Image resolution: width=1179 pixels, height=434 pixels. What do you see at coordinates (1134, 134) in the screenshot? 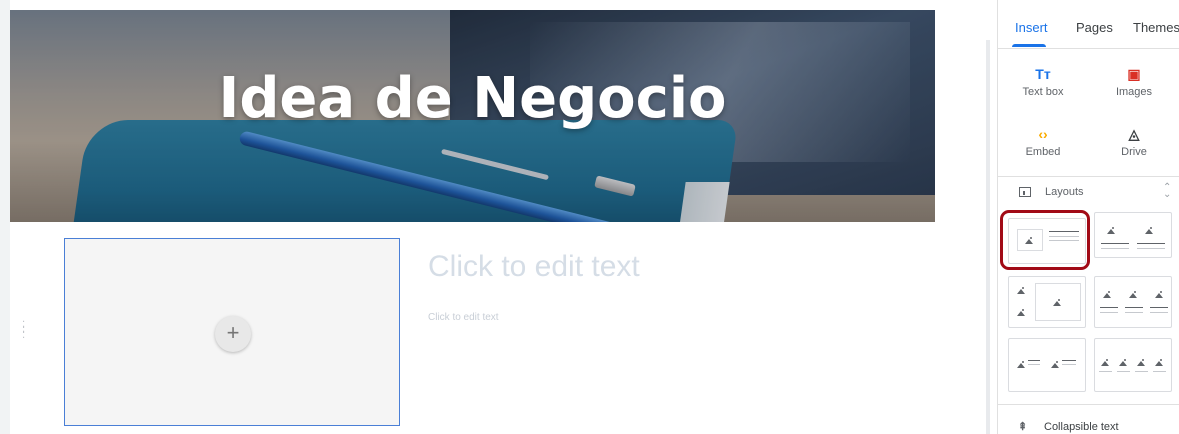
I see `drive-icon: ◬` at bounding box center [1134, 134].